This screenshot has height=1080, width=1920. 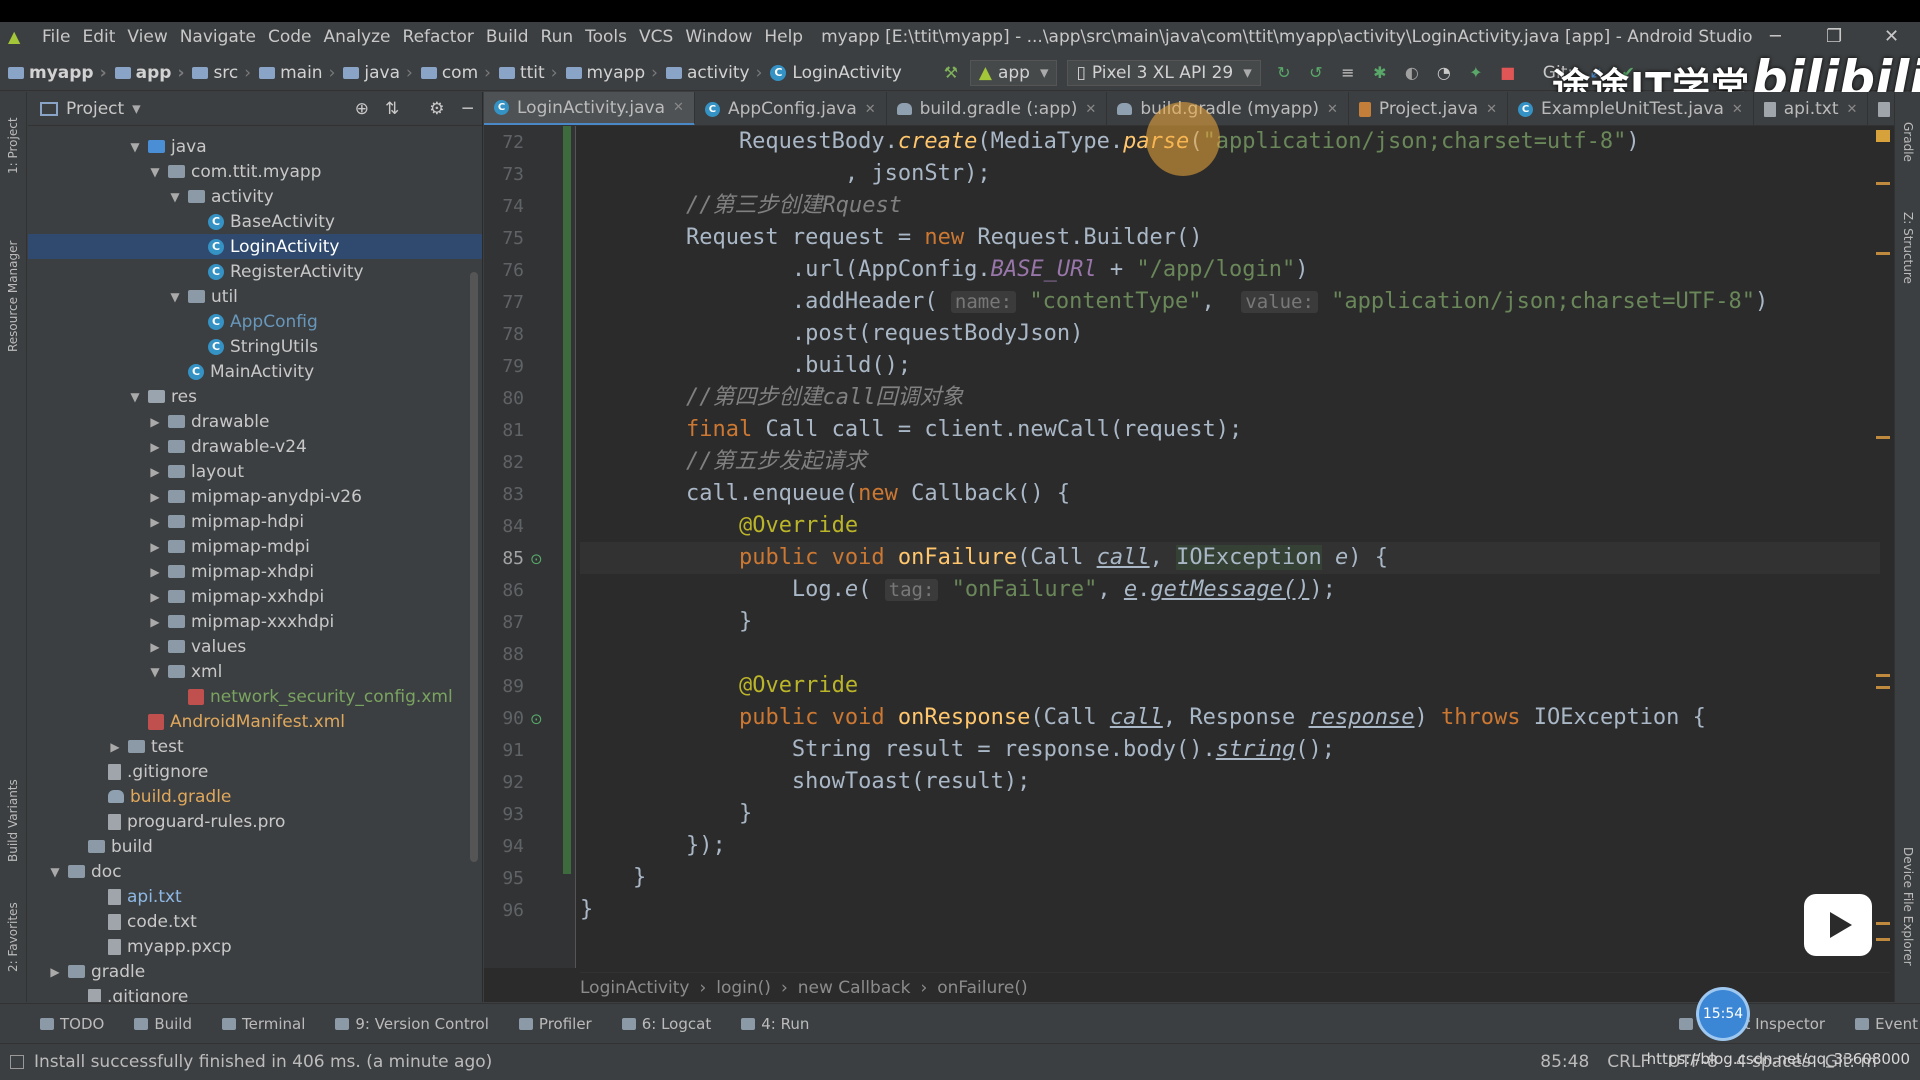 What do you see at coordinates (255, 146) in the screenshot?
I see `tree-item: ▼ java` at bounding box center [255, 146].